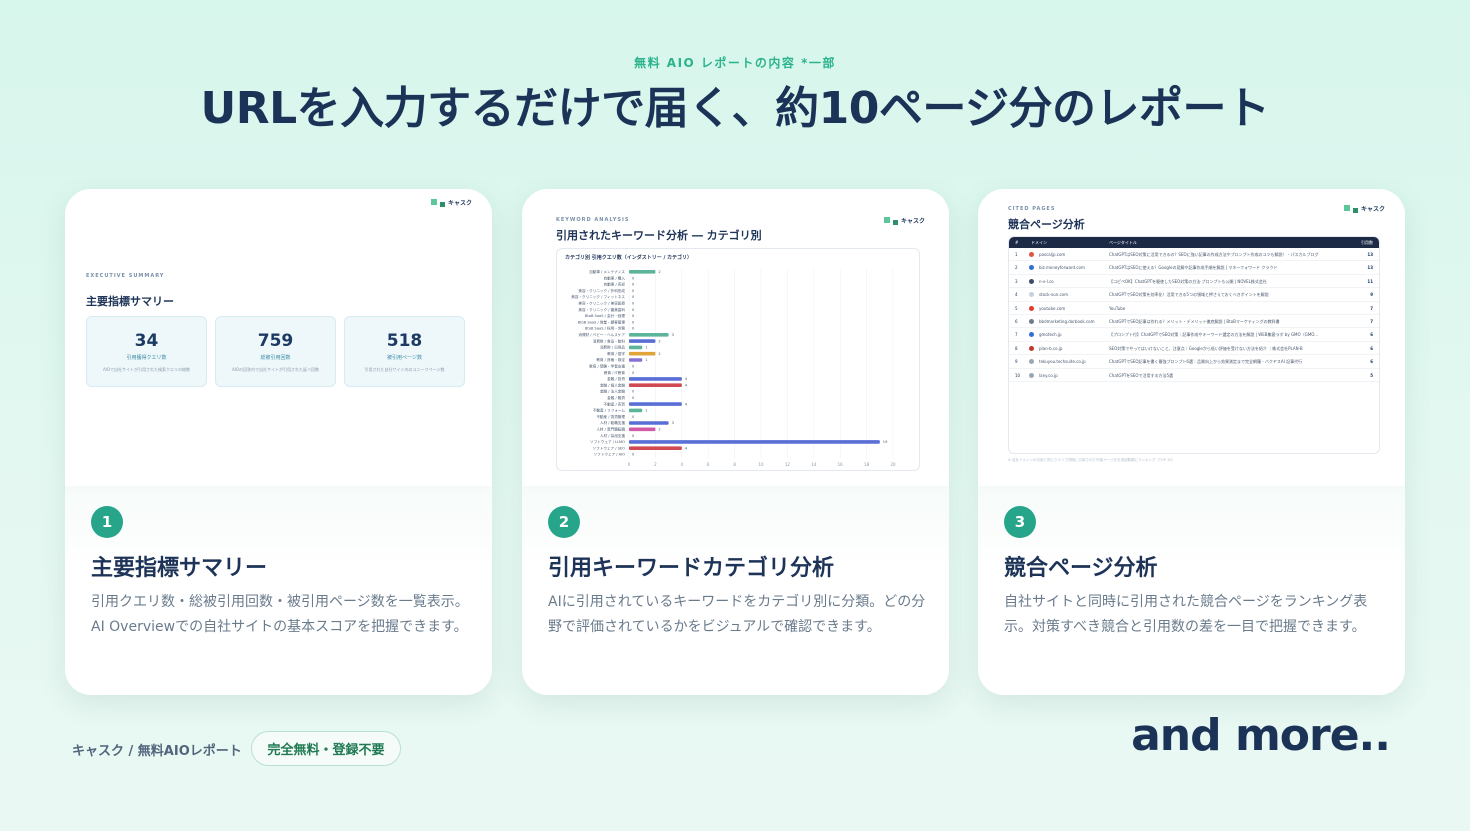 This screenshot has width=1470, height=831. I want to click on count-cell: 5, so click(1371, 375).